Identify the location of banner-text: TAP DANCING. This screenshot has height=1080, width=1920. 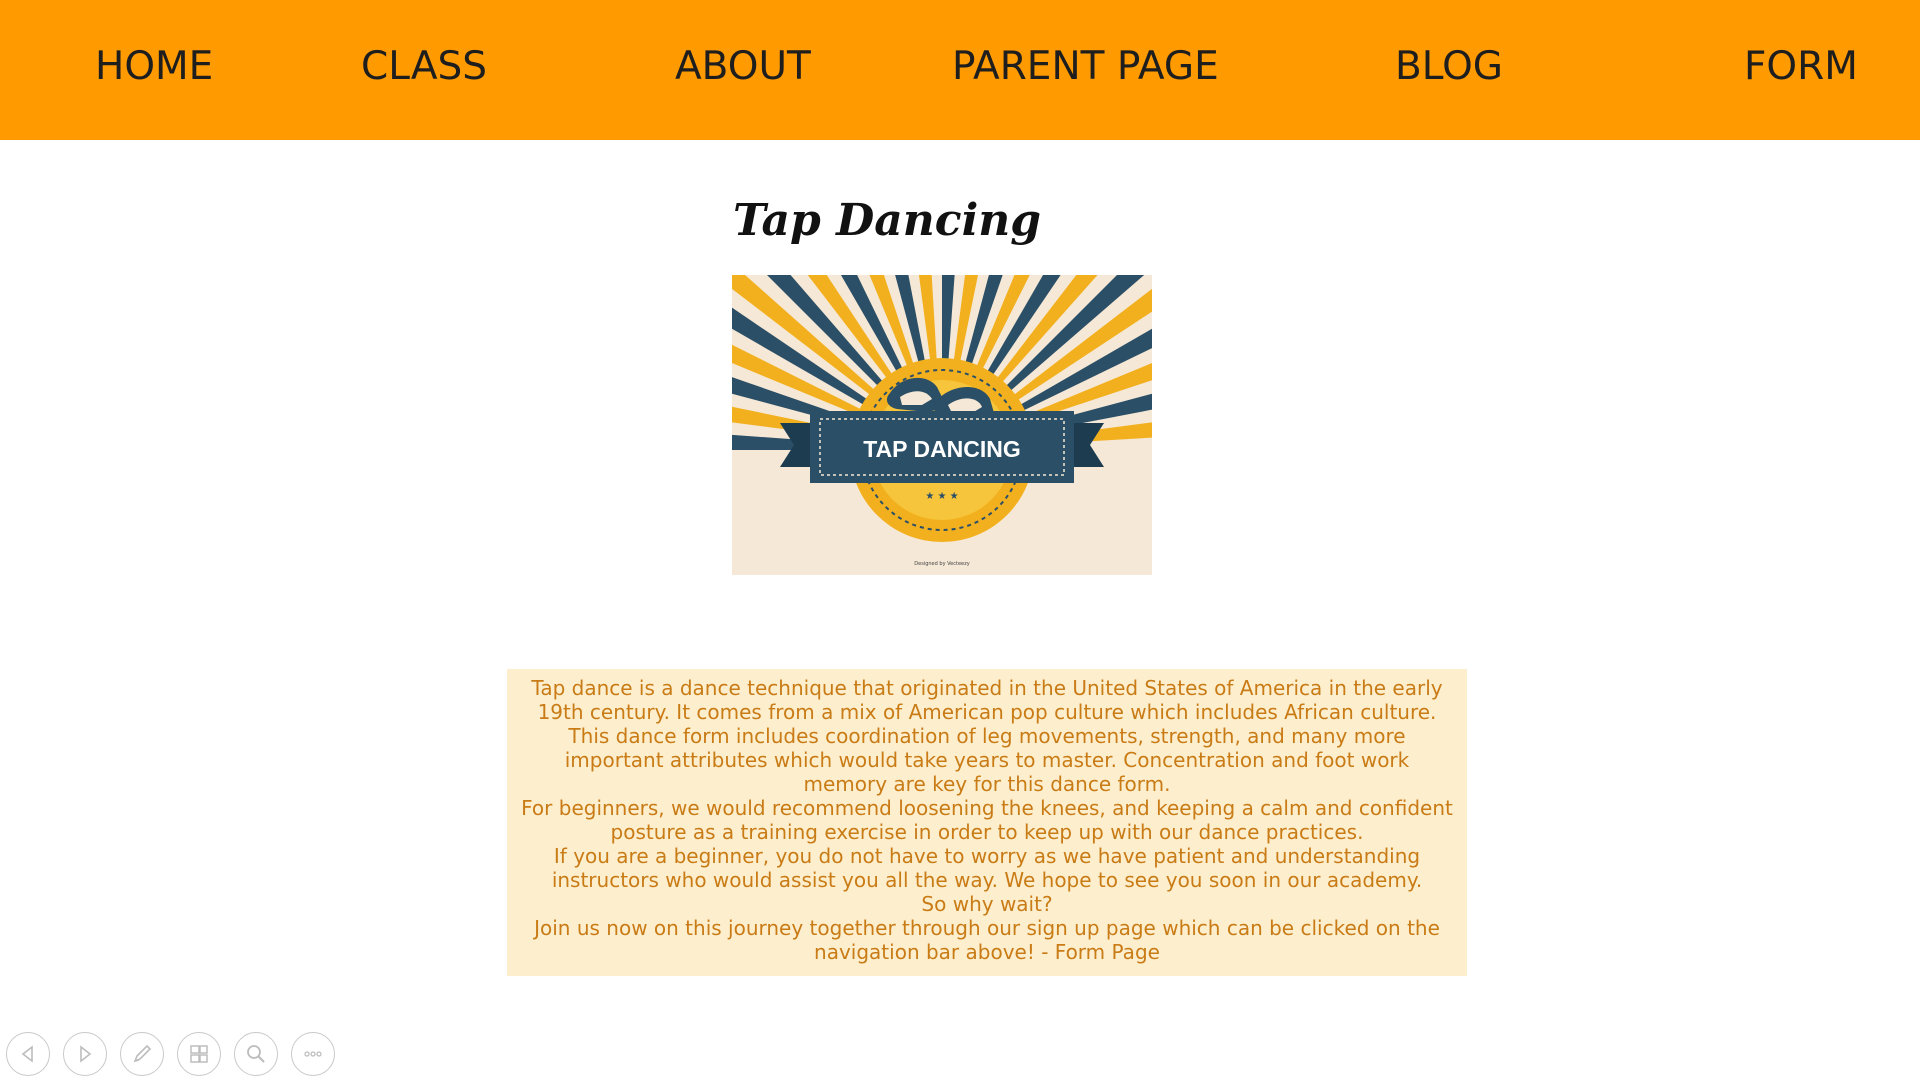
(942, 449).